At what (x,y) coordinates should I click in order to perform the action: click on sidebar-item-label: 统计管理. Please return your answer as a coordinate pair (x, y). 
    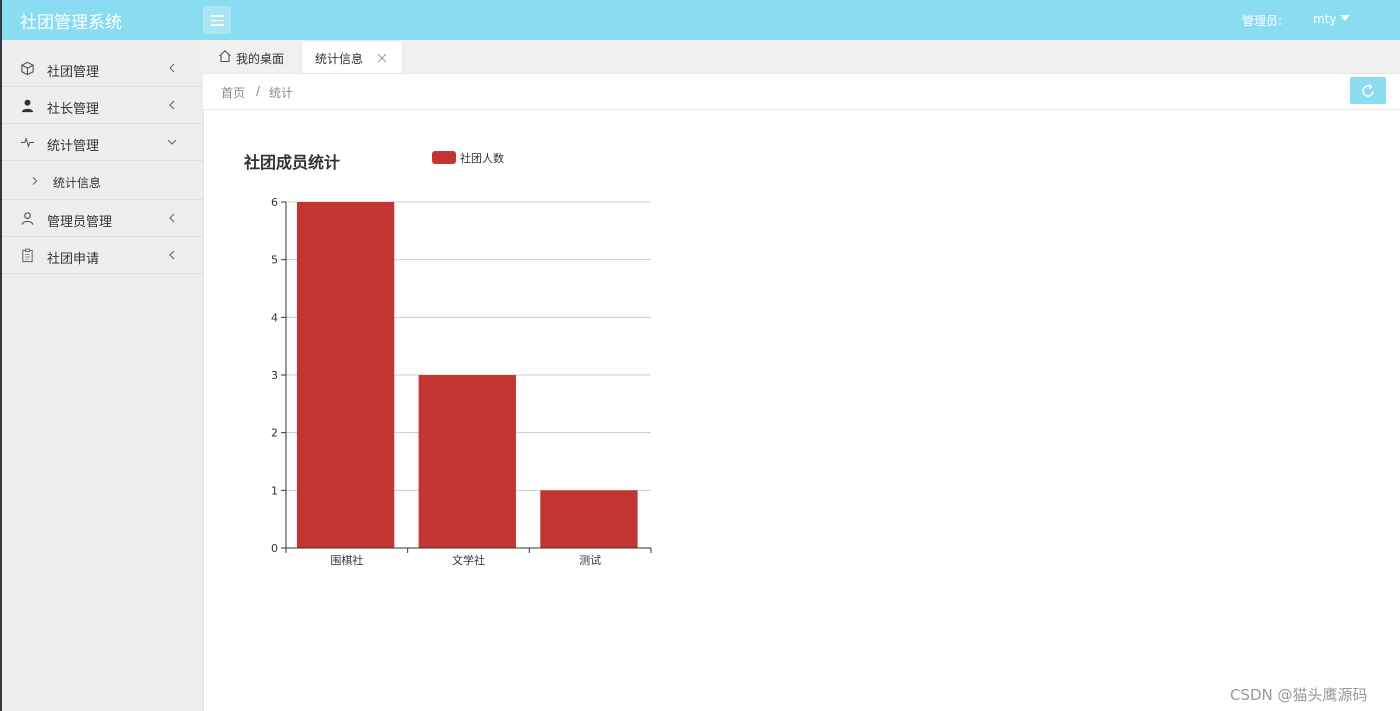
    Looking at the image, I should click on (73, 146).